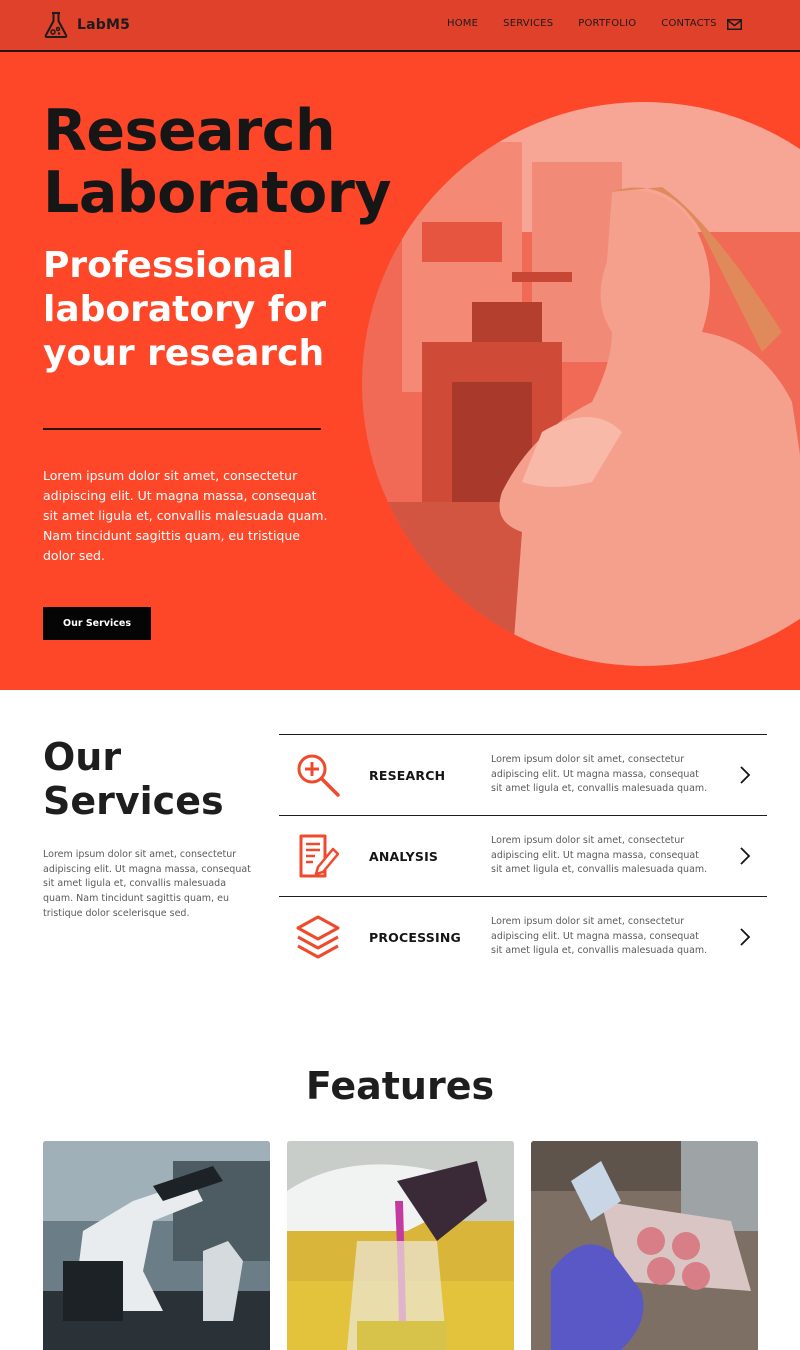  Describe the element at coordinates (404, 856) in the screenshot. I see `service-name: ANALYSIS` at that location.